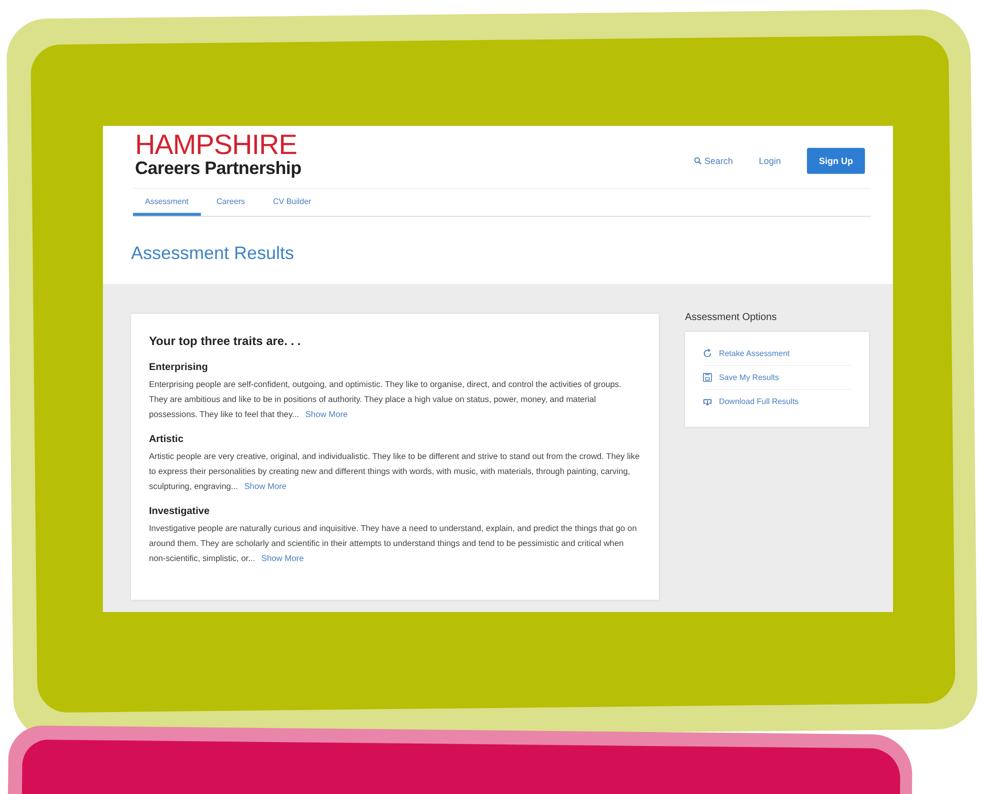 The image size is (982, 794). I want to click on option-link: Retake Assessment, so click(776, 354).